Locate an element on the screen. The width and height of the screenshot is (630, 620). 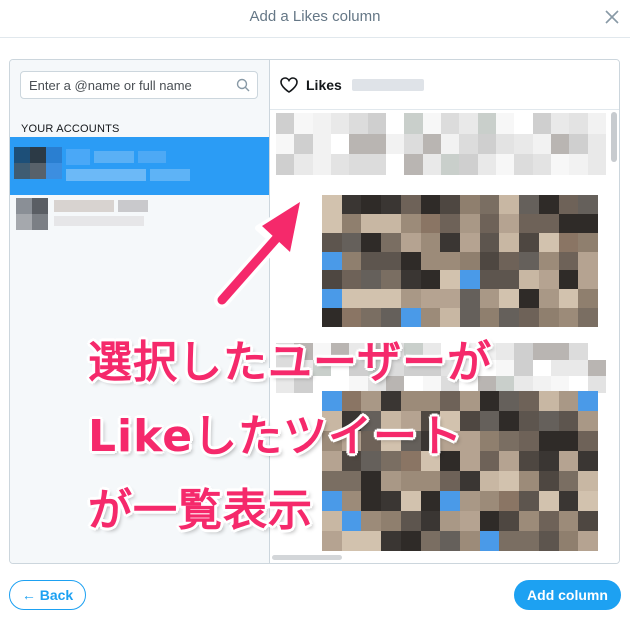
modal-title: Add a Likes column is located at coordinates (315, 16).